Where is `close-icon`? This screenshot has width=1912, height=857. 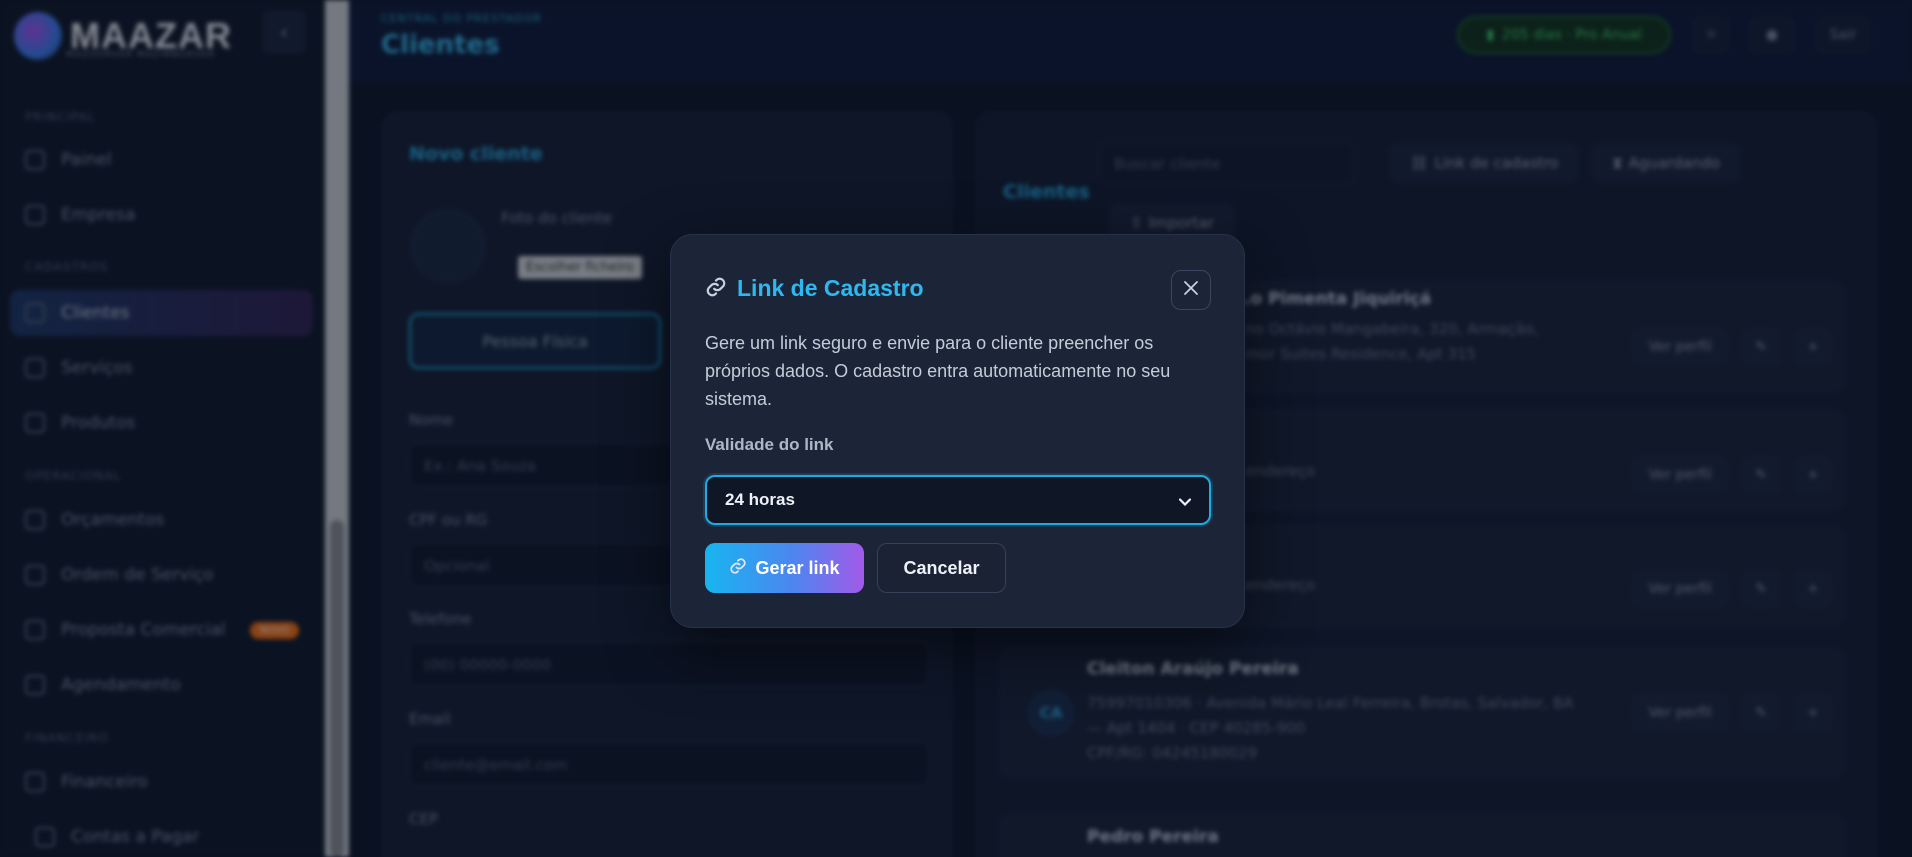 close-icon is located at coordinates (1191, 290).